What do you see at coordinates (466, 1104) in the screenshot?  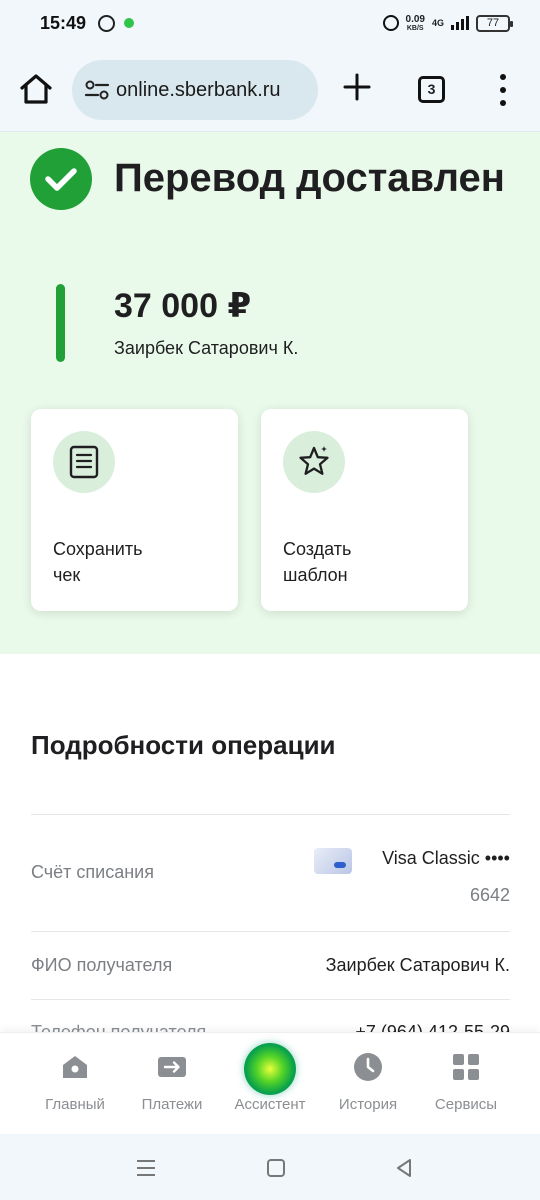 I see `nav-label-services: Сервисы` at bounding box center [466, 1104].